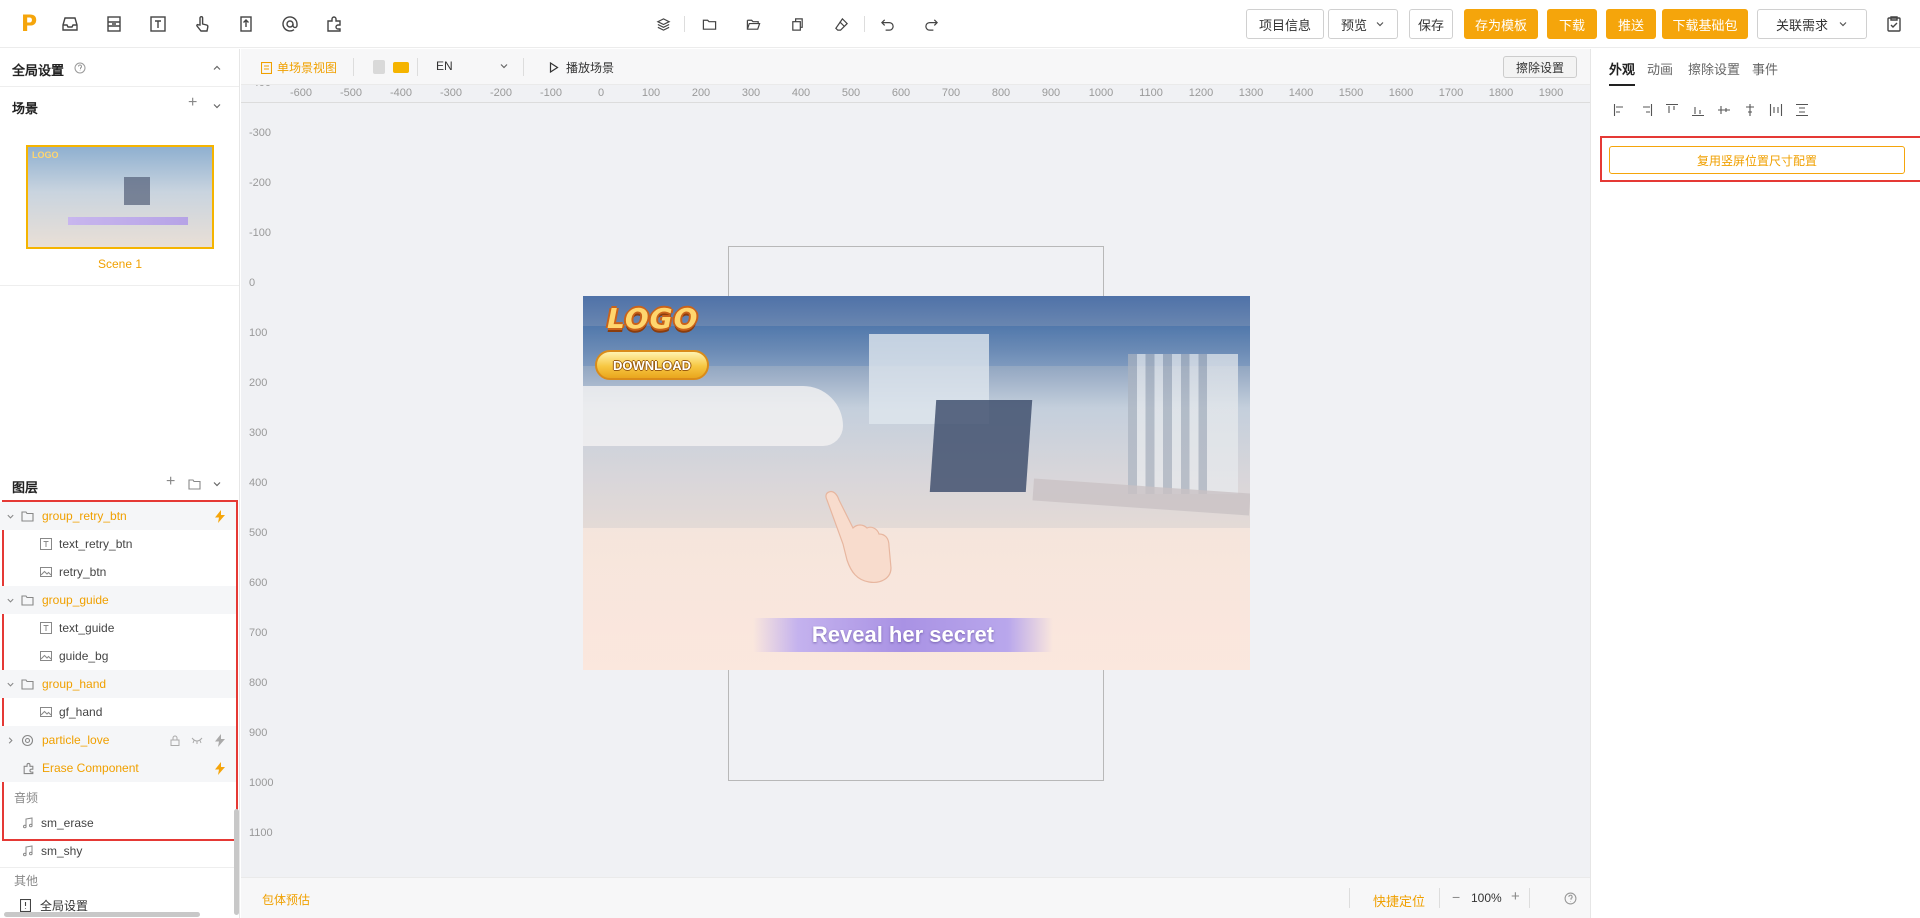 Image resolution: width=1920 pixels, height=918 pixels. What do you see at coordinates (118, 544) in the screenshot?
I see `layer-item-text-retry-btn: text_retry_btn` at bounding box center [118, 544].